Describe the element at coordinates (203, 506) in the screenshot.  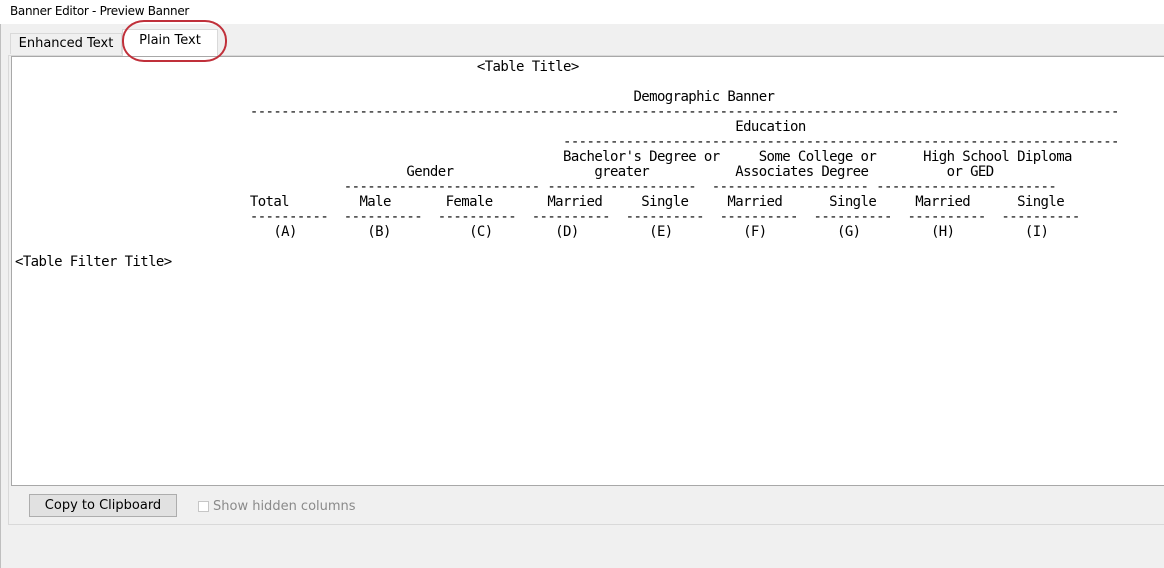
I see `show-hidden-columns-checkbox` at that location.